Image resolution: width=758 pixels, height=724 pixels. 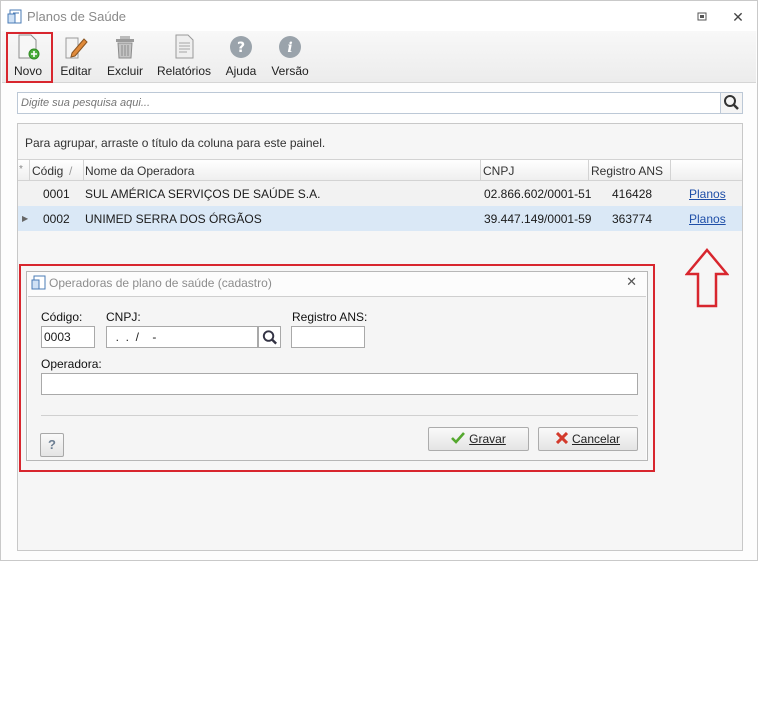 I want to click on column-header-name: Nome da Operadora, so click(x=139, y=171).